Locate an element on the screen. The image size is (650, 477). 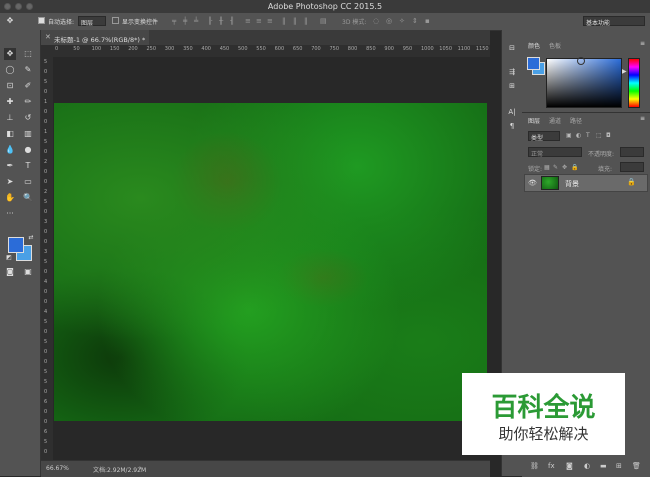
crop-tool-icon: ⊡ is located at coordinates (10, 86).